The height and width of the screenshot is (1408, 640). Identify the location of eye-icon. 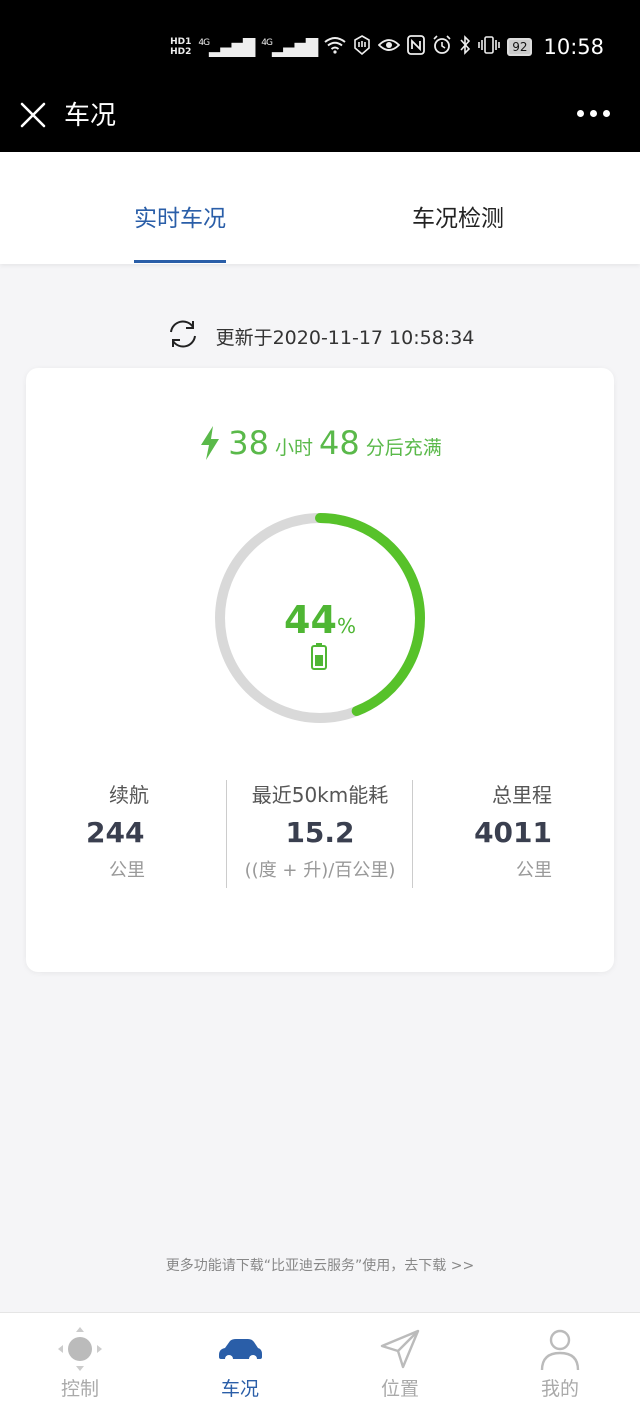
(389, 47).